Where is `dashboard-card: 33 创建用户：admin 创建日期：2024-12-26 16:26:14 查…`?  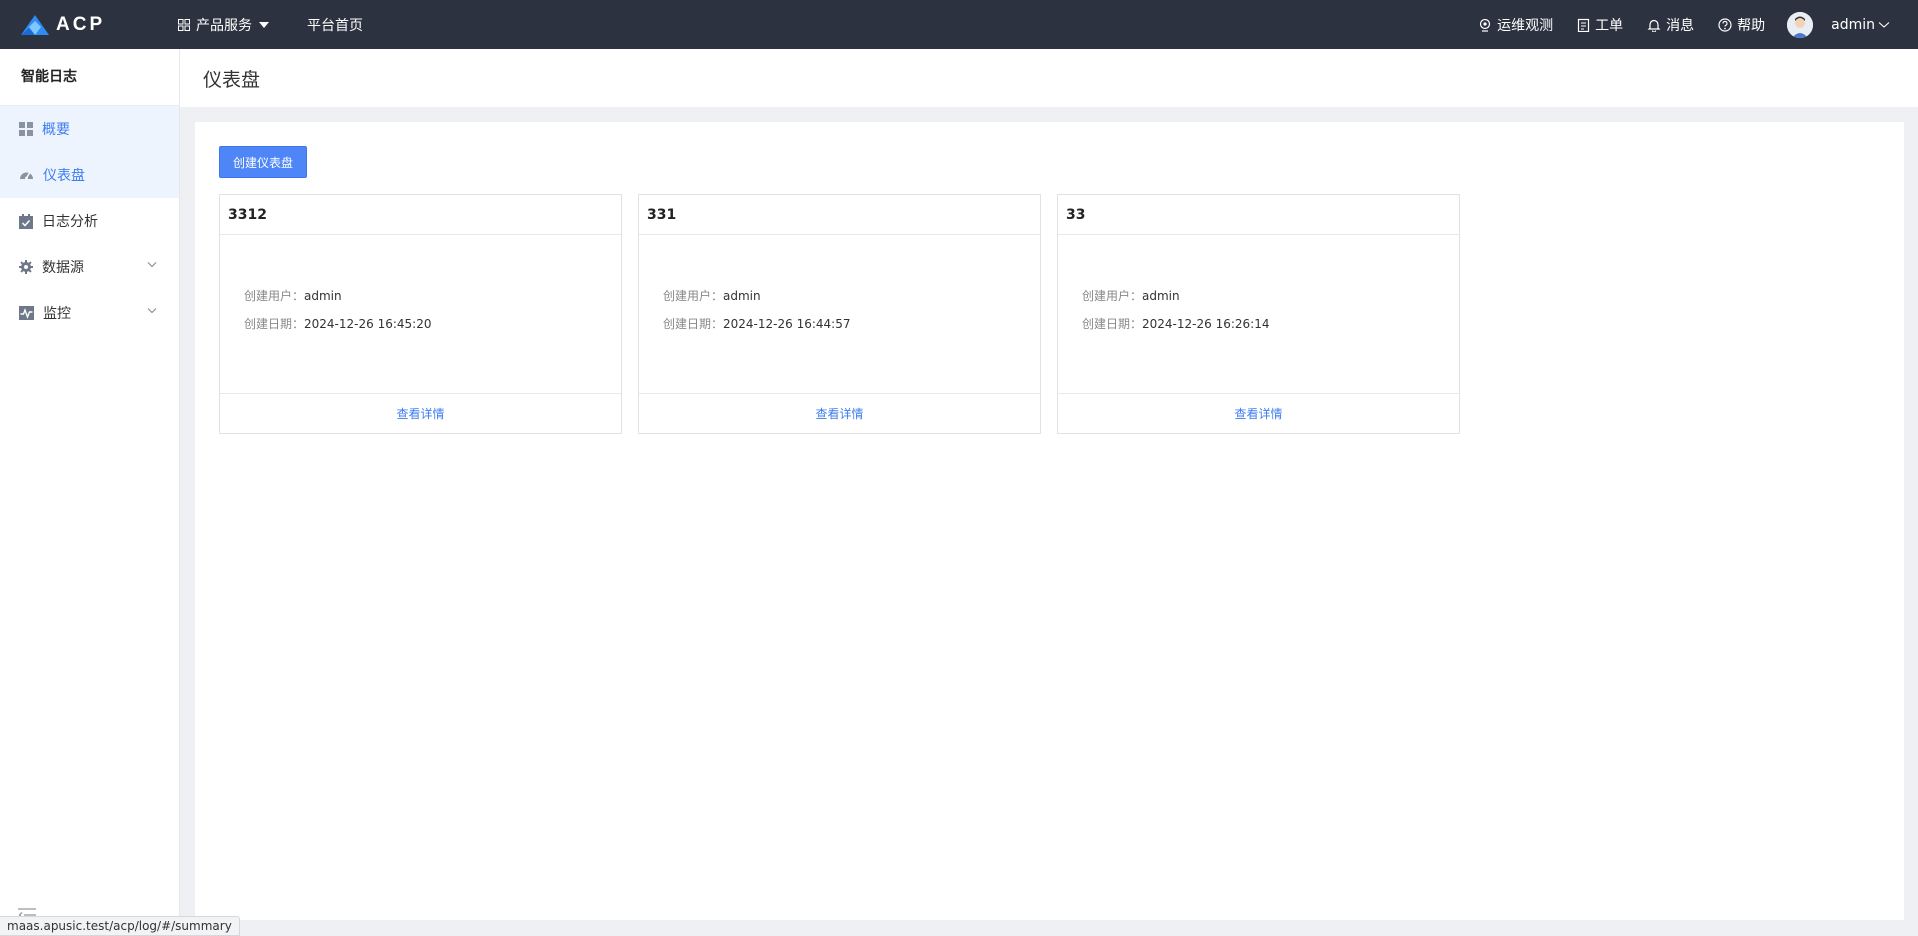 dashboard-card: 33 创建用户：admin 创建日期：2024-12-26 16:26:14 查… is located at coordinates (1258, 314).